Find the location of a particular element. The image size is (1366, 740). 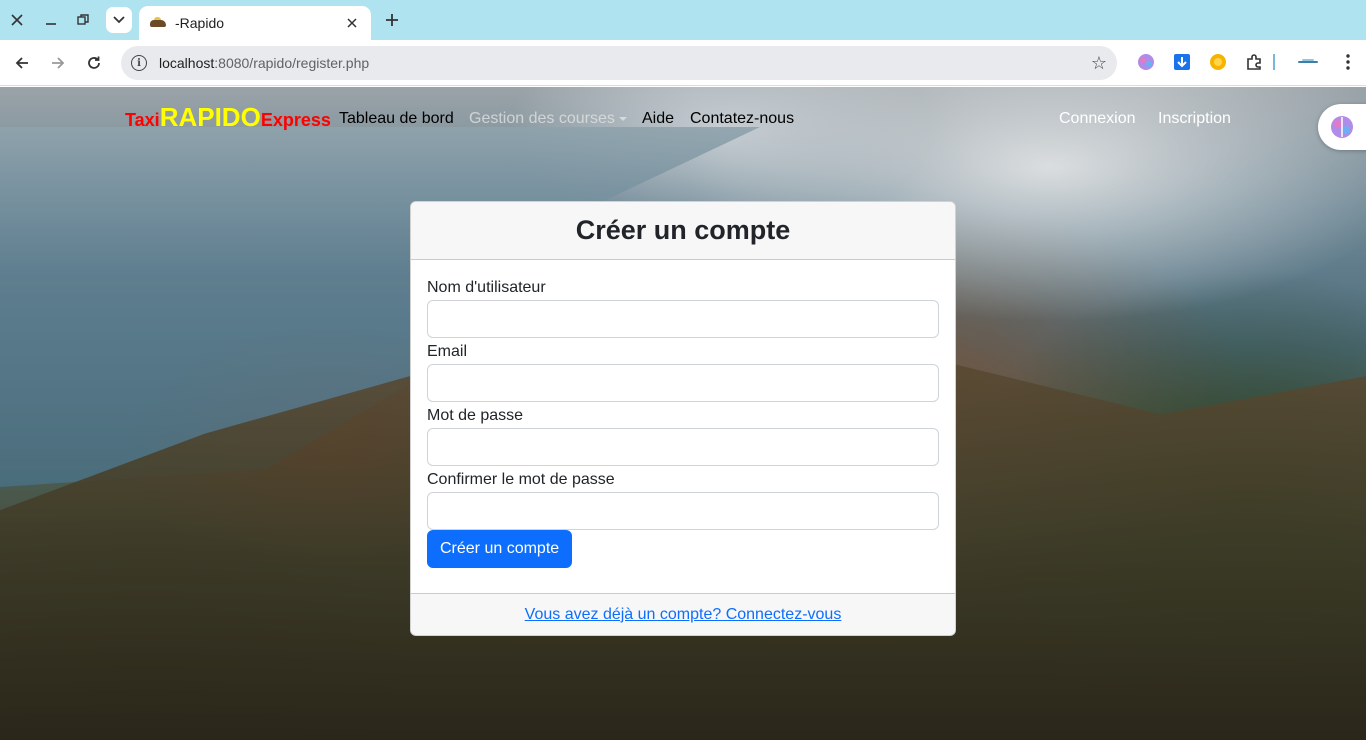

page-title: Créer un compte is located at coordinates (683, 230).